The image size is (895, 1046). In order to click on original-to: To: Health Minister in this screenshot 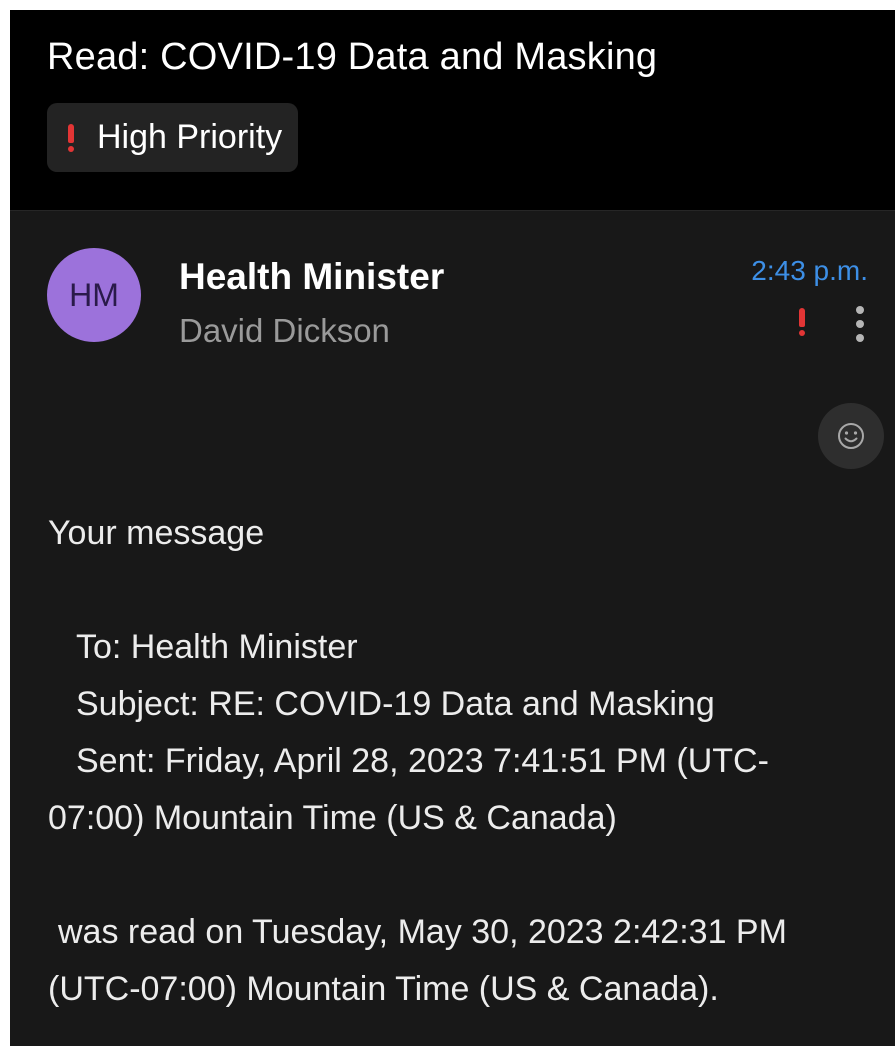, I will do `click(217, 647)`.